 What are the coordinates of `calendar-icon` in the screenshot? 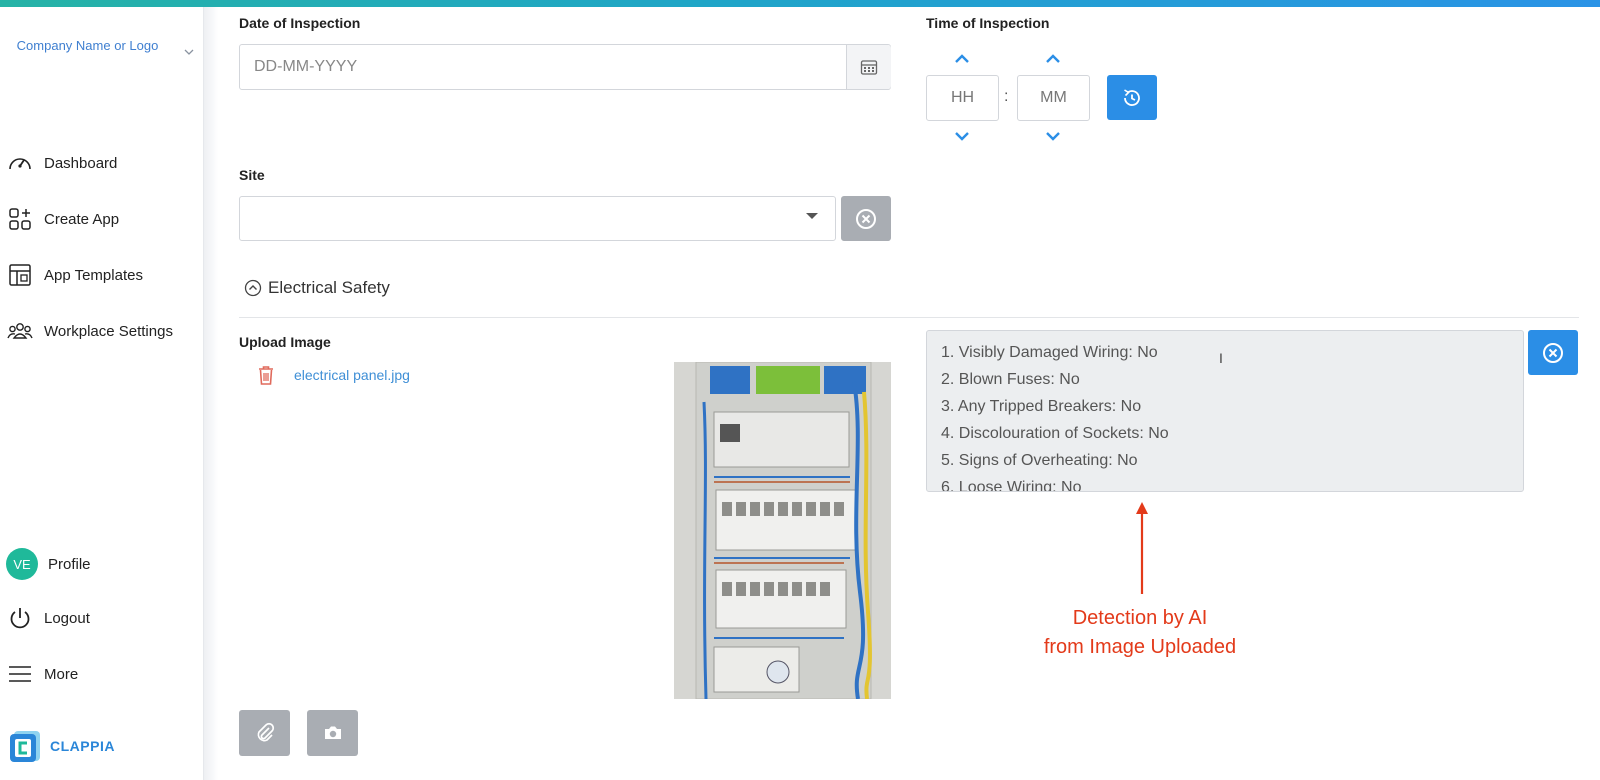 It's located at (869, 67).